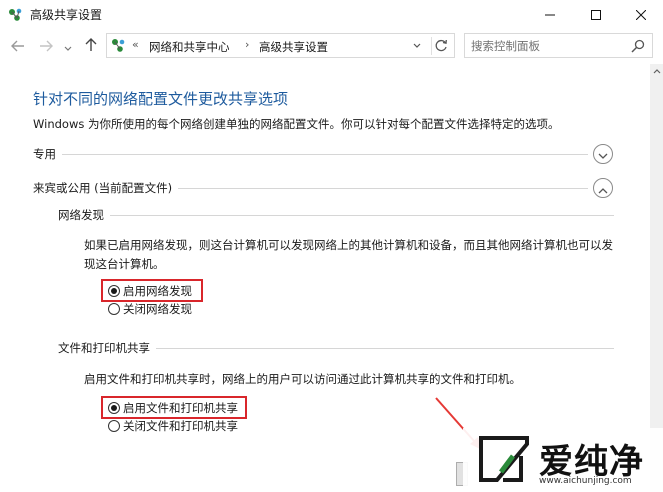  I want to click on maximize-button, so click(596, 14).